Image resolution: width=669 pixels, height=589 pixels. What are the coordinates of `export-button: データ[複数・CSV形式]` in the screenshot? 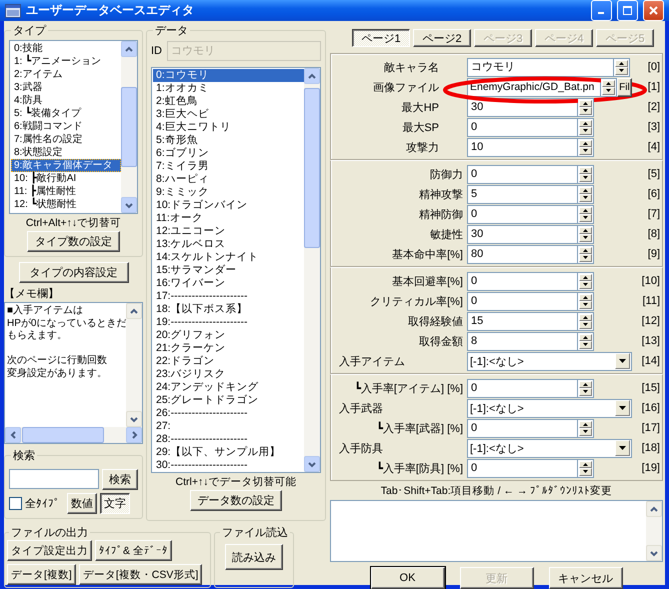 It's located at (140, 574).